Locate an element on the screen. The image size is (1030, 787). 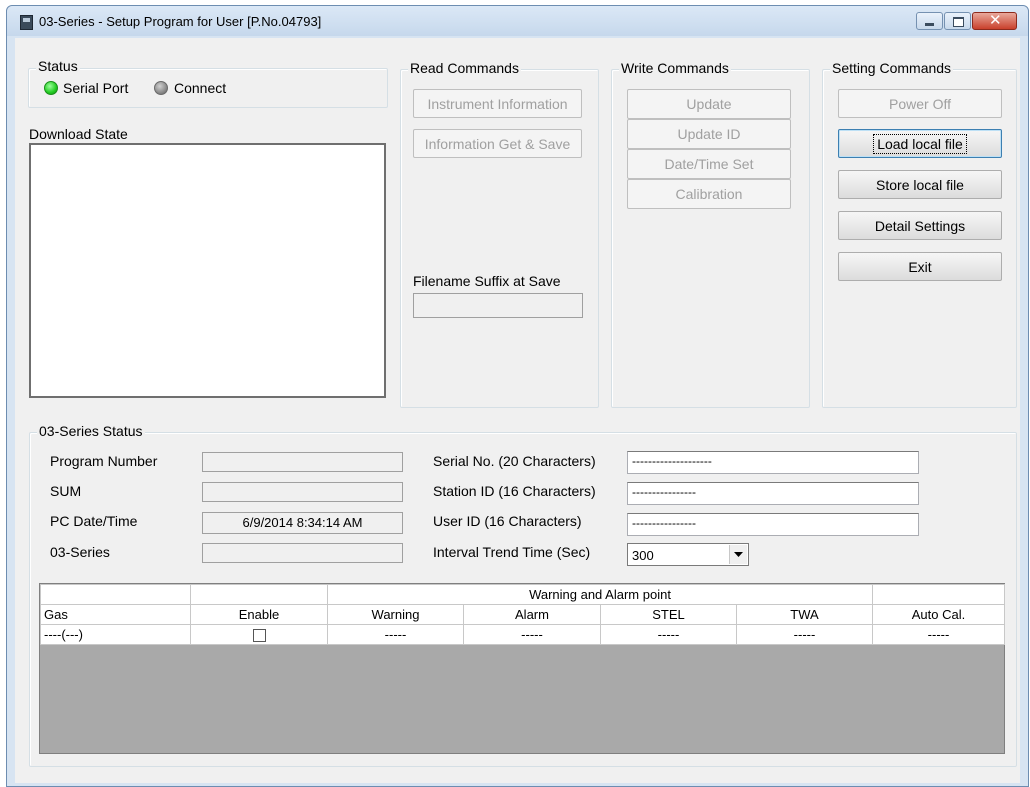
status-group-title: Status is located at coordinates (58, 66).